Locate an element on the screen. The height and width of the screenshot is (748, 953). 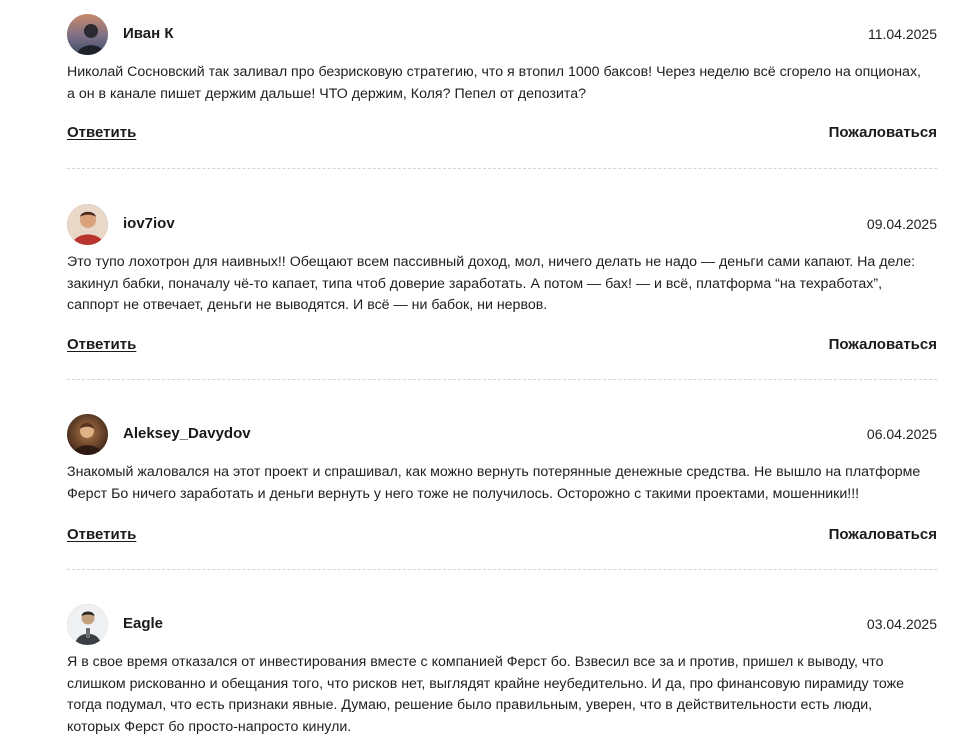
comment-author: iov7iov is located at coordinates (149, 223).